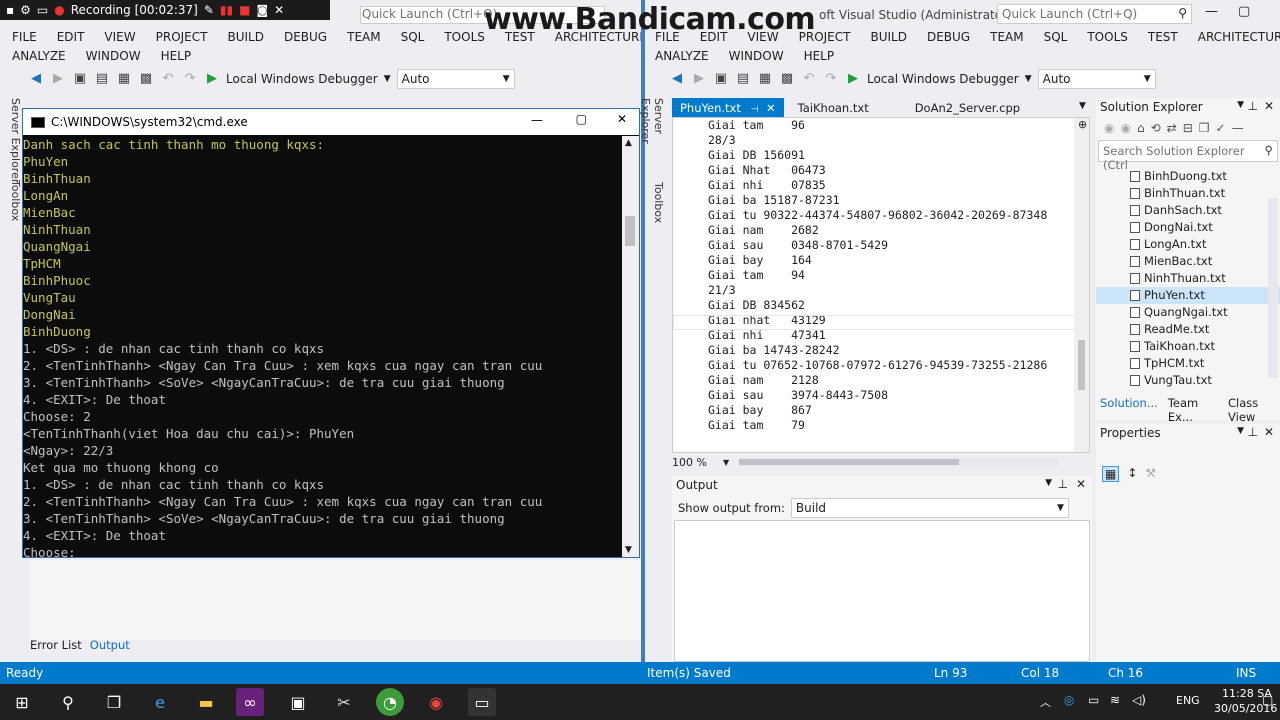  What do you see at coordinates (413, 37) in the screenshot?
I see `menu-item-sql: SQL` at bounding box center [413, 37].